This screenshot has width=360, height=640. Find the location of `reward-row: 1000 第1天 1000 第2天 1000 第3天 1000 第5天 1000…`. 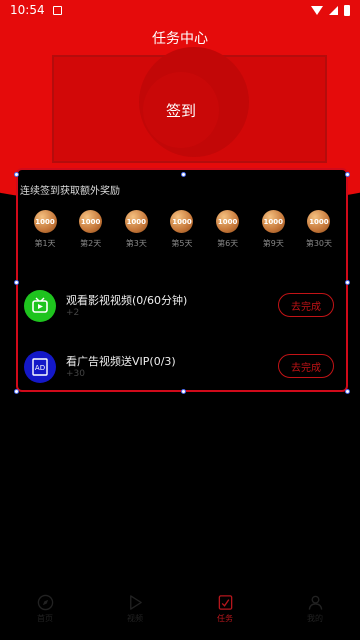

reward-row: 1000 第1天 1000 第2天 1000 第3天 1000 第5天 1000… is located at coordinates (182, 229).